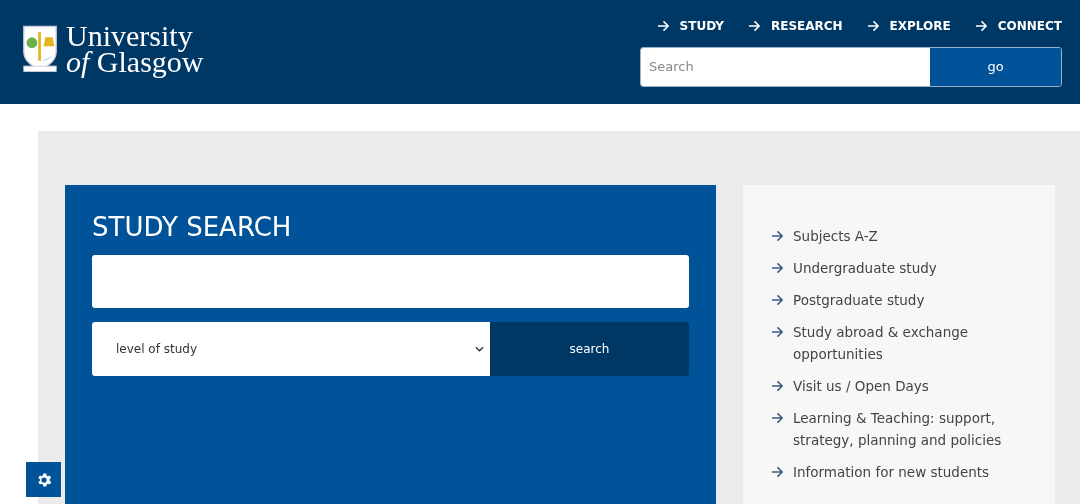 The width and height of the screenshot is (1080, 504). Describe the element at coordinates (156, 349) in the screenshot. I see `select-value: level of study` at that location.